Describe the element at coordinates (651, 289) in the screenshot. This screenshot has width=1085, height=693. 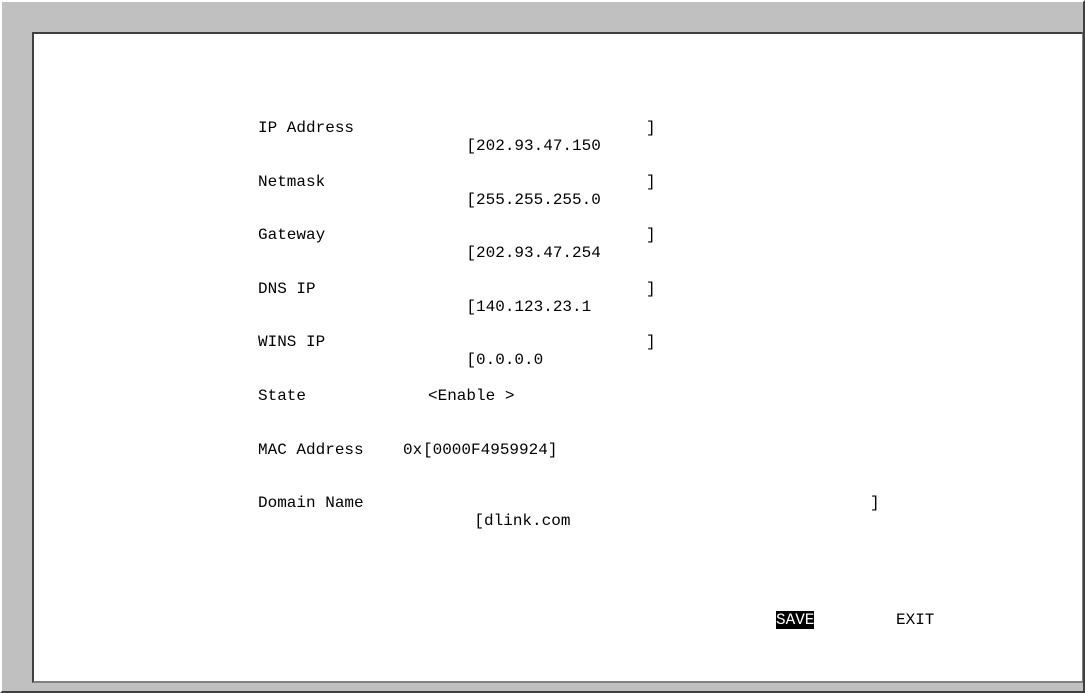
I see `dns-ip-close-bracket: ]` at that location.